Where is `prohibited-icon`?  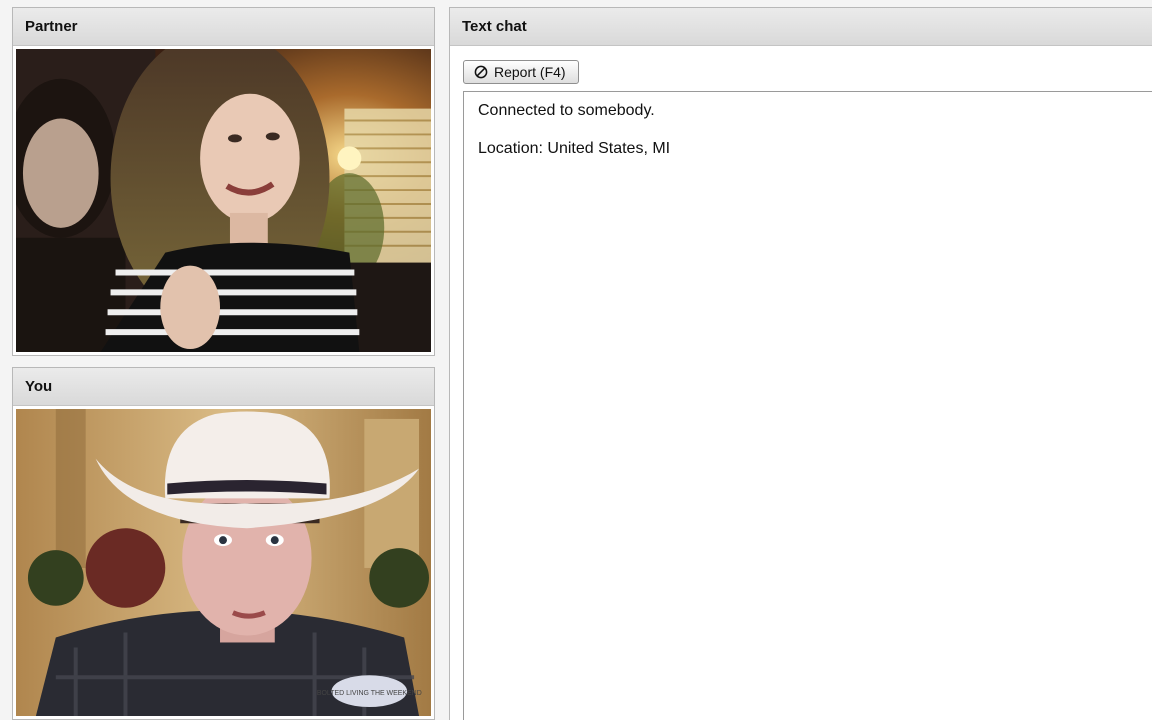 prohibited-icon is located at coordinates (481, 72).